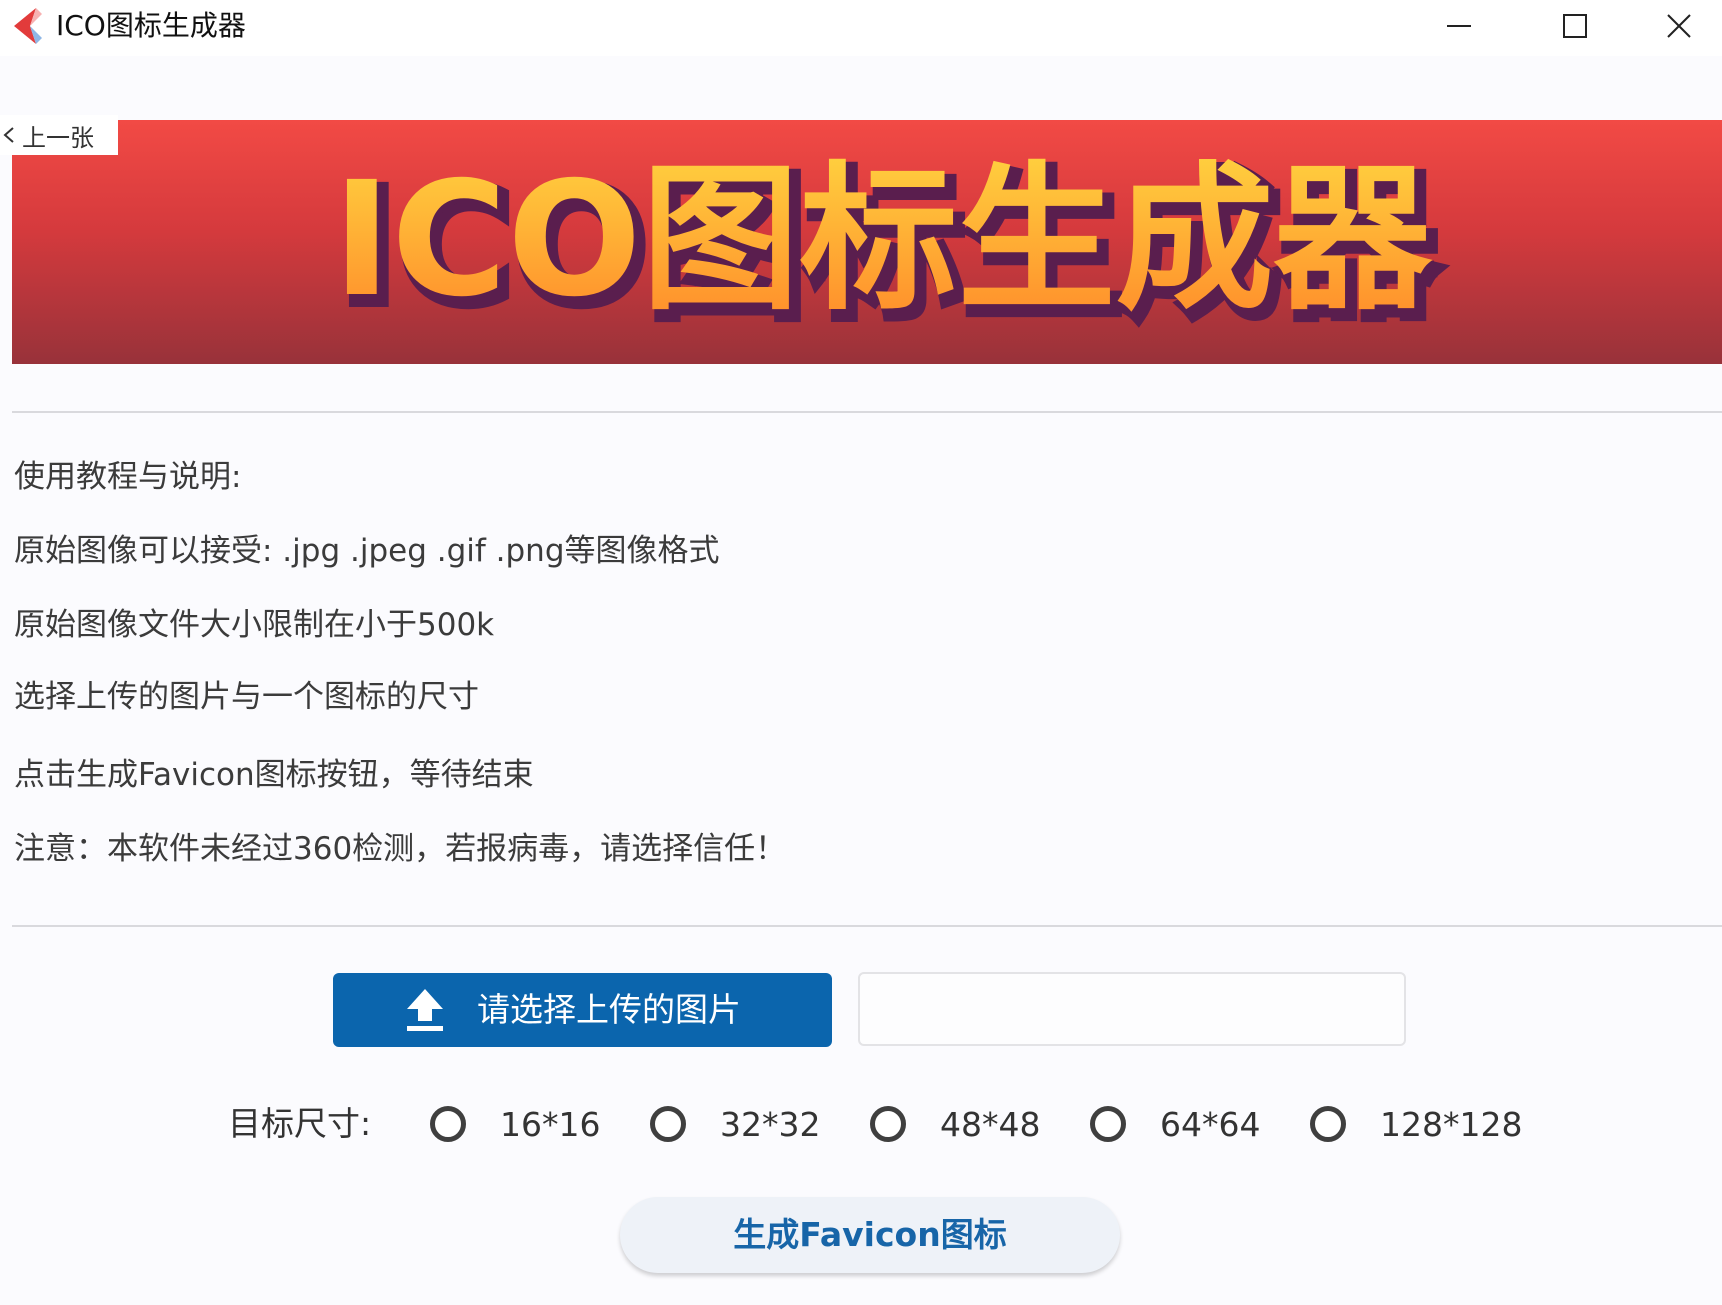  What do you see at coordinates (274, 775) in the screenshot?
I see `instruction-line: 点击生成Favicon图标按钮，等待结束` at bounding box center [274, 775].